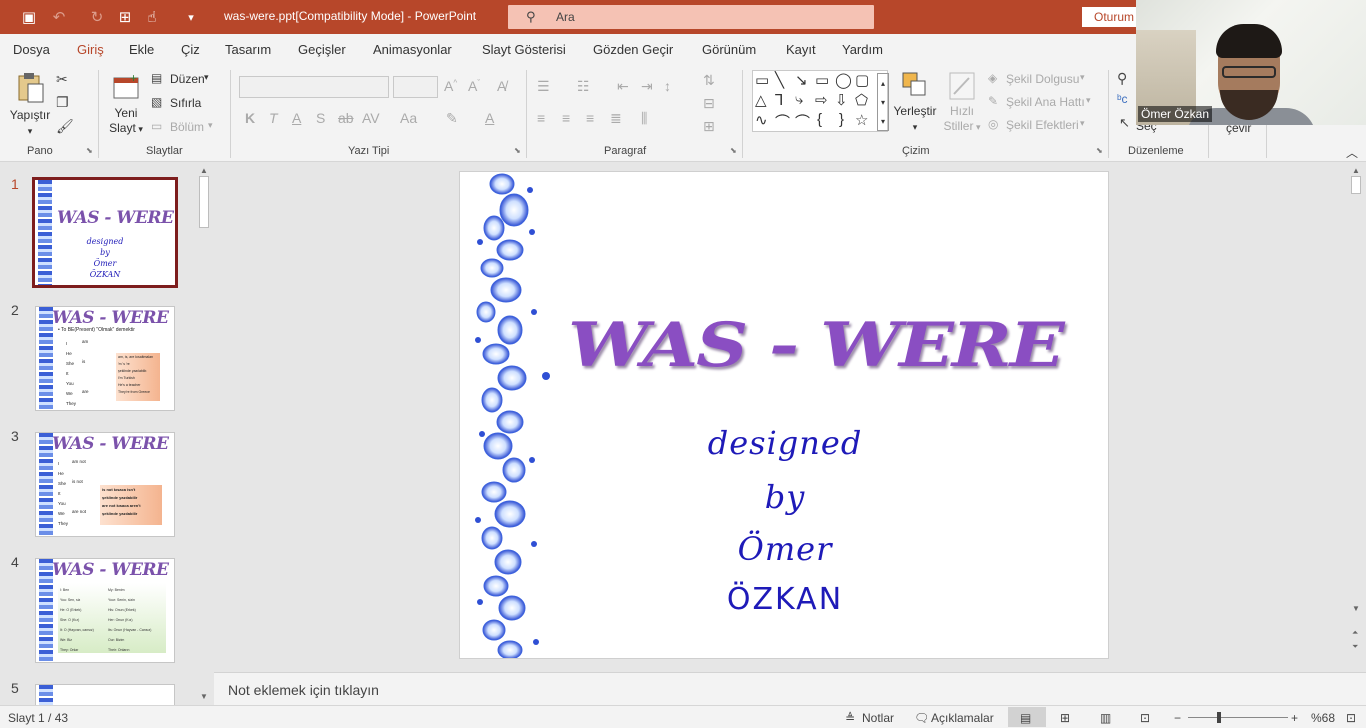 Image resolution: width=1366 pixels, height=728 pixels. I want to click on fit-to-window-icon: ⊡, so click(1351, 718).